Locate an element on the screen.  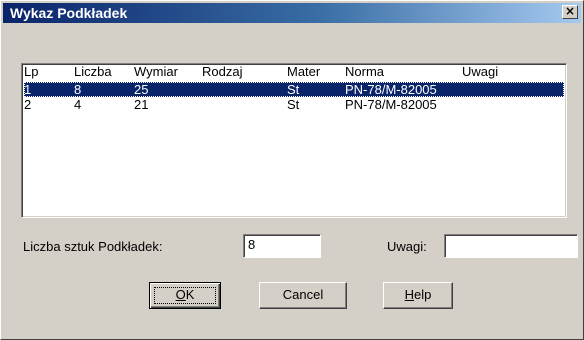
cell-lp: 2 is located at coordinates (28, 104).